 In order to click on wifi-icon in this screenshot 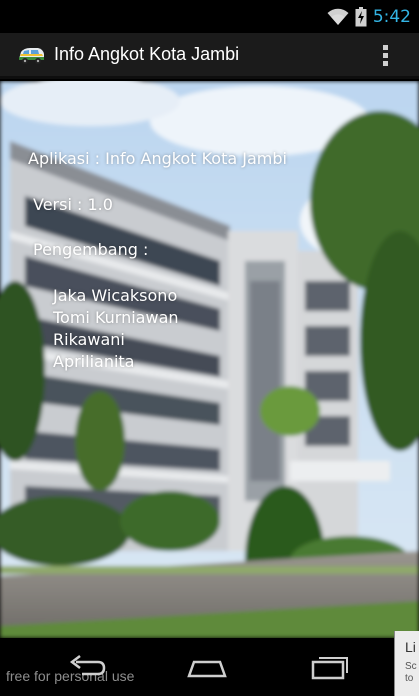, I will do `click(338, 16)`.